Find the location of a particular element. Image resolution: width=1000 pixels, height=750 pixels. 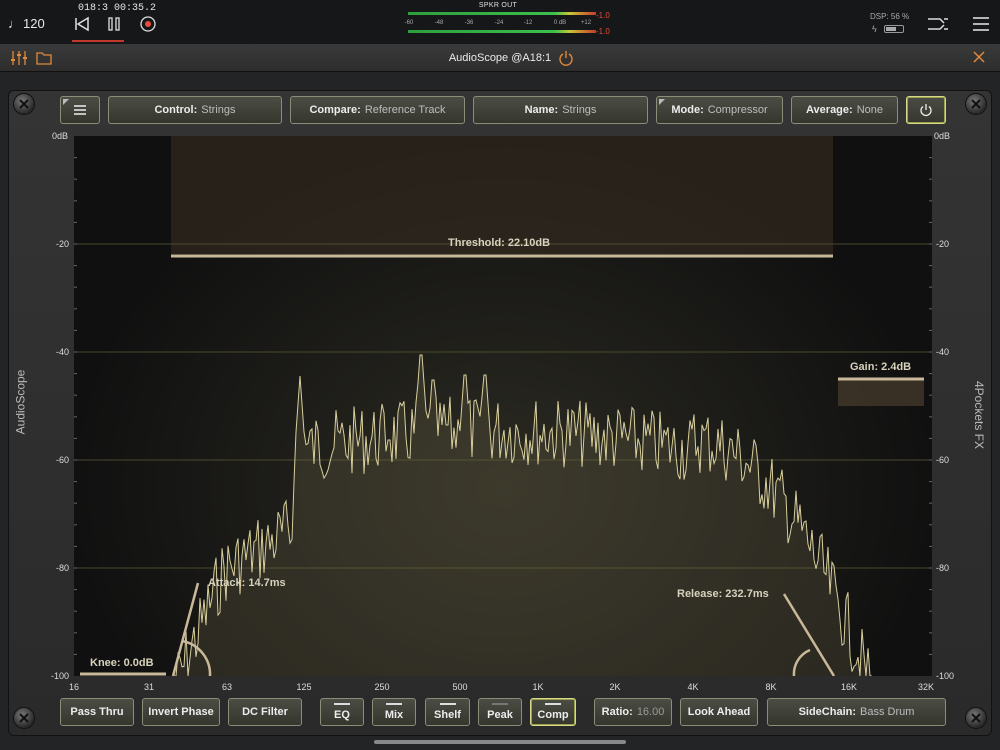

rewind-button is located at coordinates (82, 24).